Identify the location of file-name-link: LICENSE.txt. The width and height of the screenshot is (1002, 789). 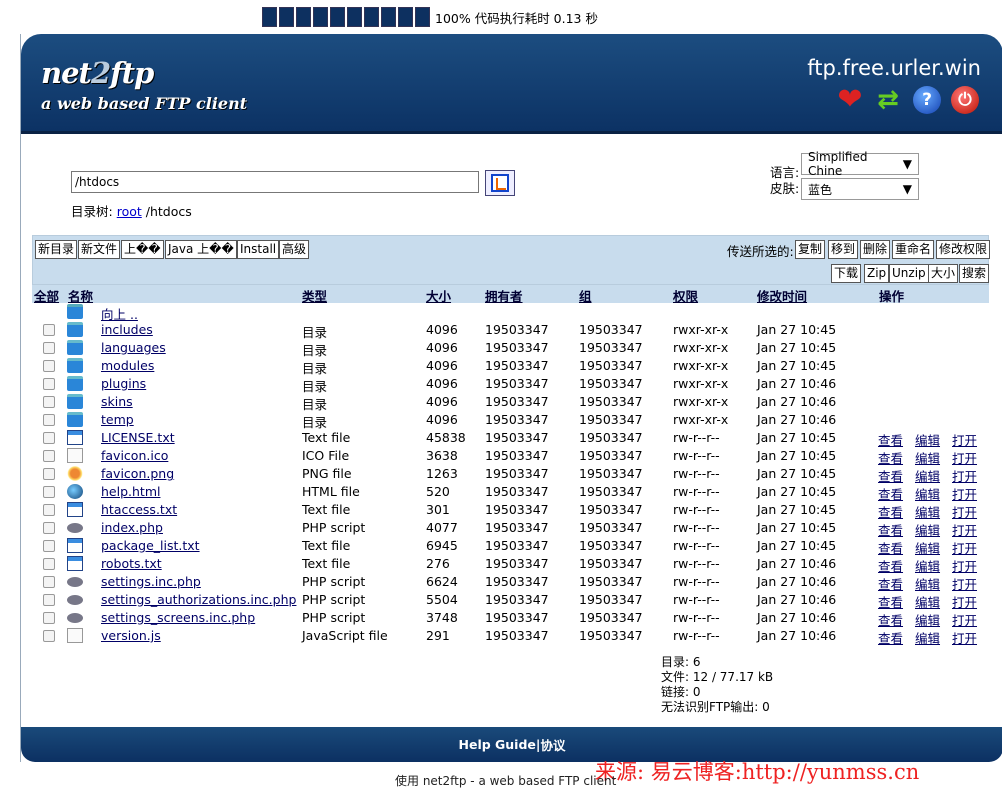
(138, 437).